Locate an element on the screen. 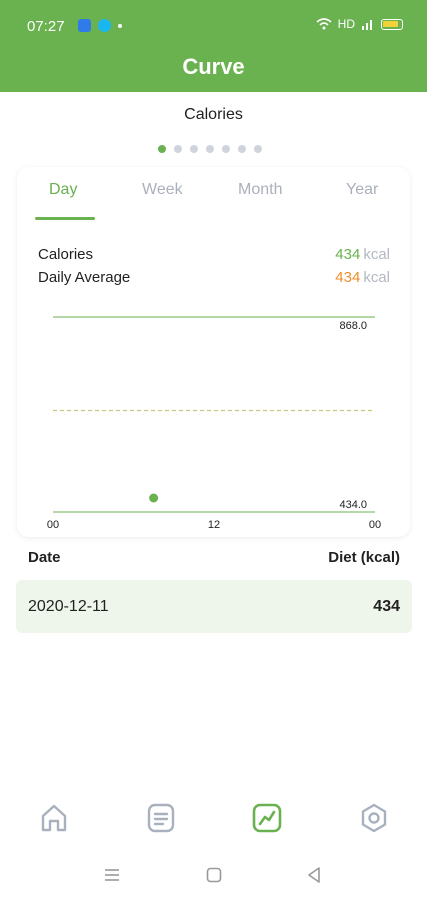 This screenshot has width=427, height=900. y-tick-label-min: 434.0 is located at coordinates (353, 505).